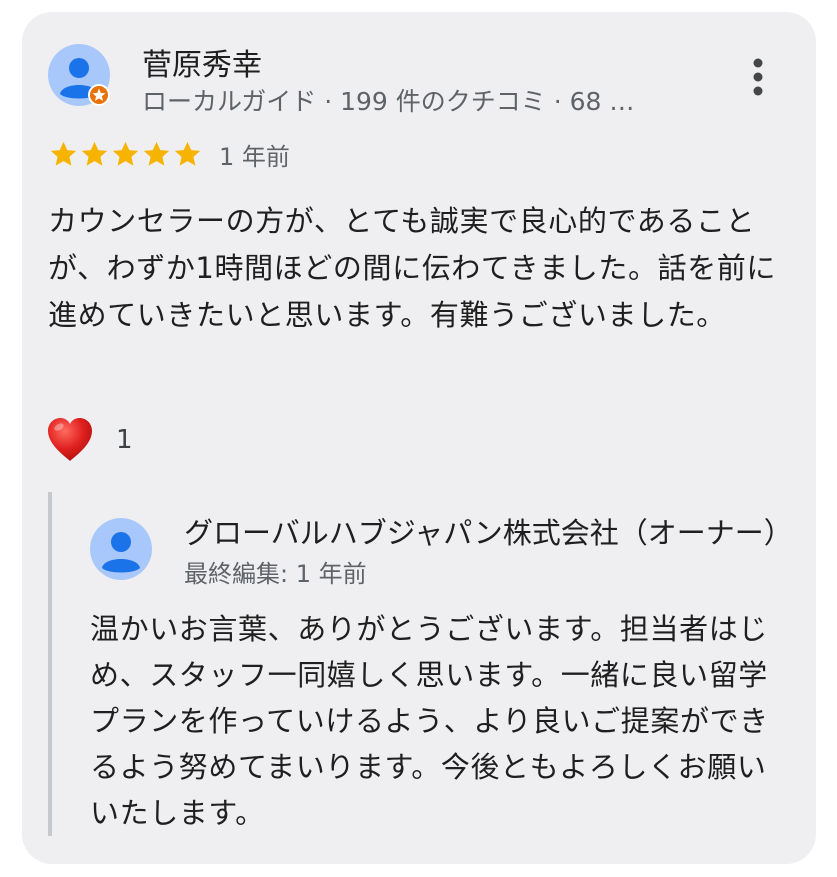  I want to click on more-vert-icon, so click(758, 77).